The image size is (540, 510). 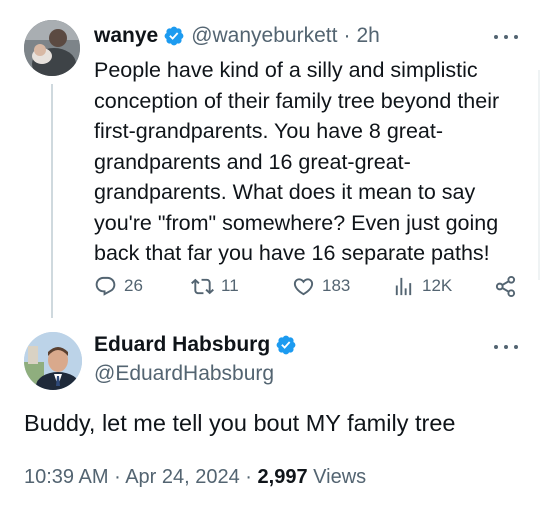 I want to click on views-icon, so click(x=403, y=286).